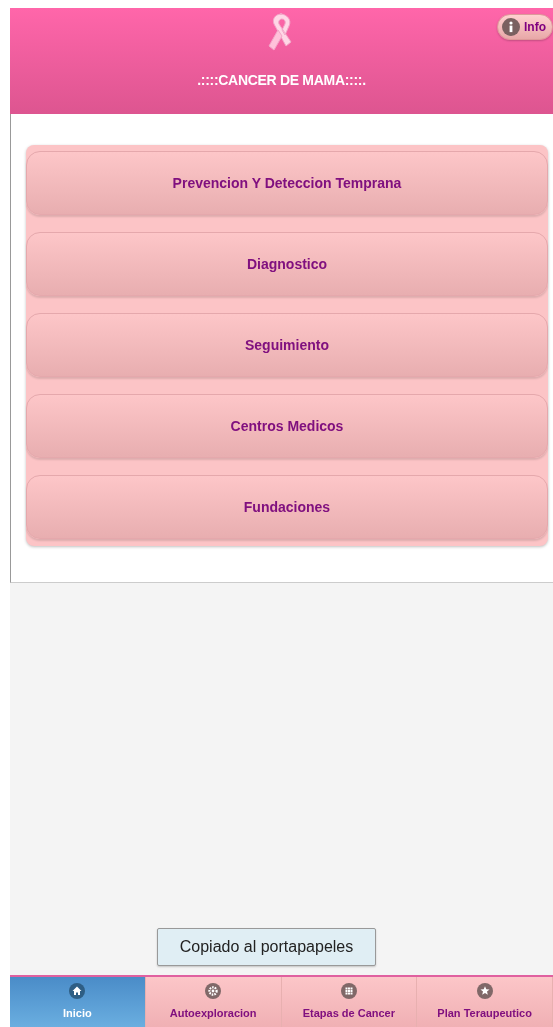  Describe the element at coordinates (287, 507) in the screenshot. I see `menu-button: Fundaciones` at that location.